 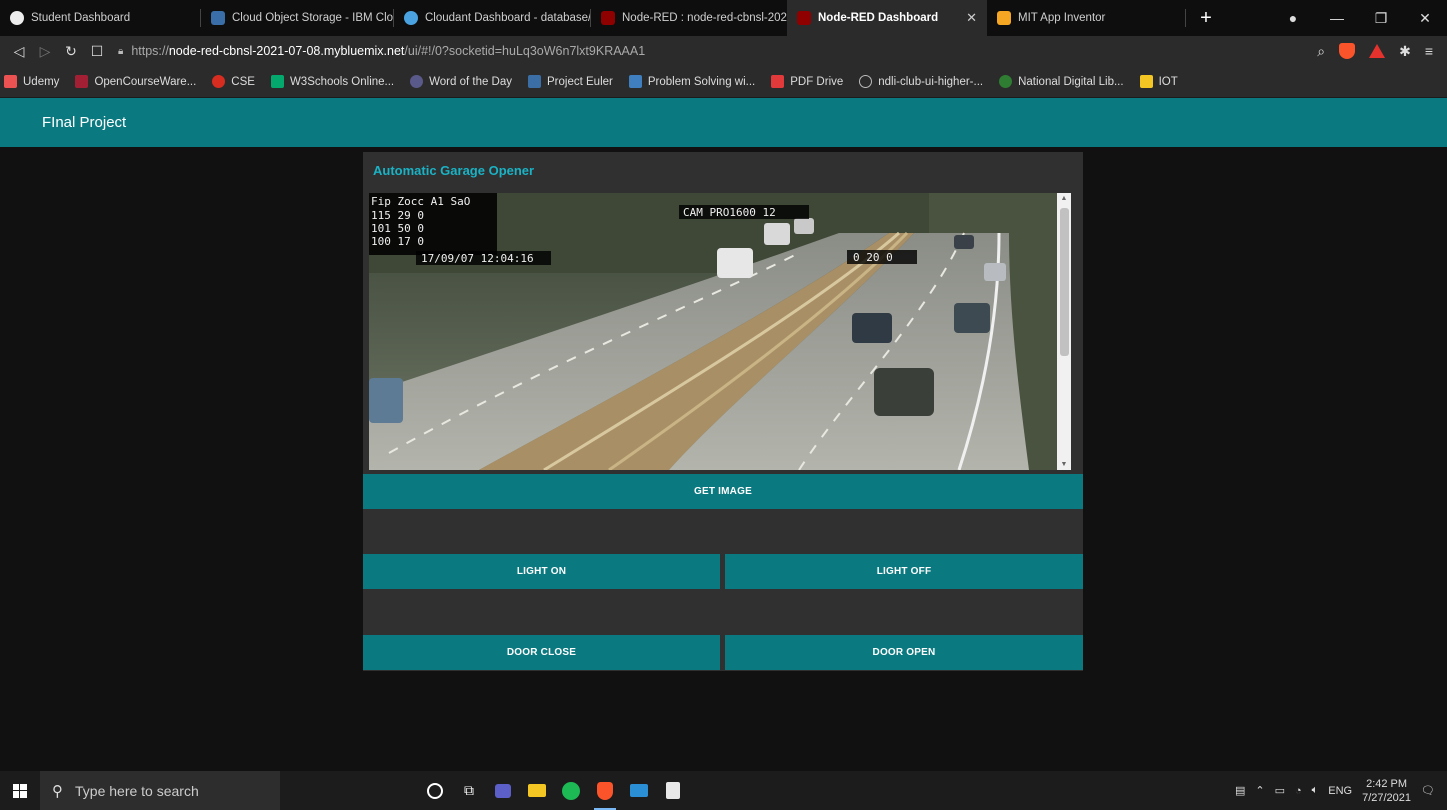 What do you see at coordinates (31, 81) in the screenshot?
I see `bookmark-udemy: Udemy` at bounding box center [31, 81].